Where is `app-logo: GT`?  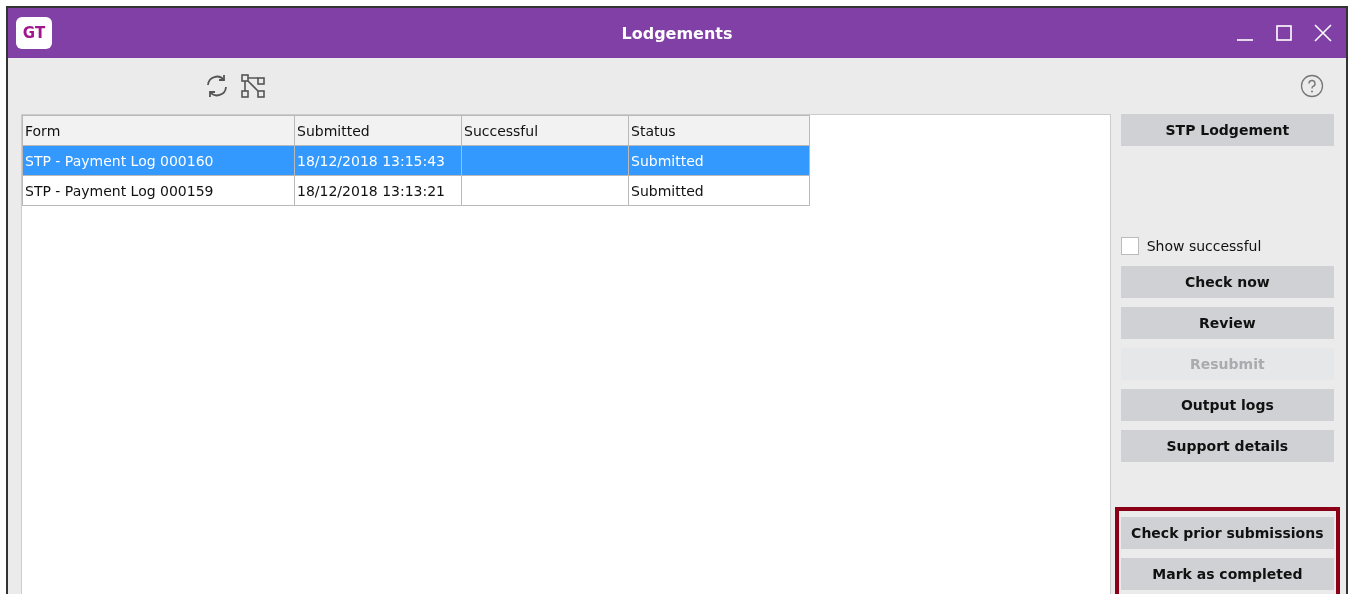
app-logo: GT is located at coordinates (34, 33).